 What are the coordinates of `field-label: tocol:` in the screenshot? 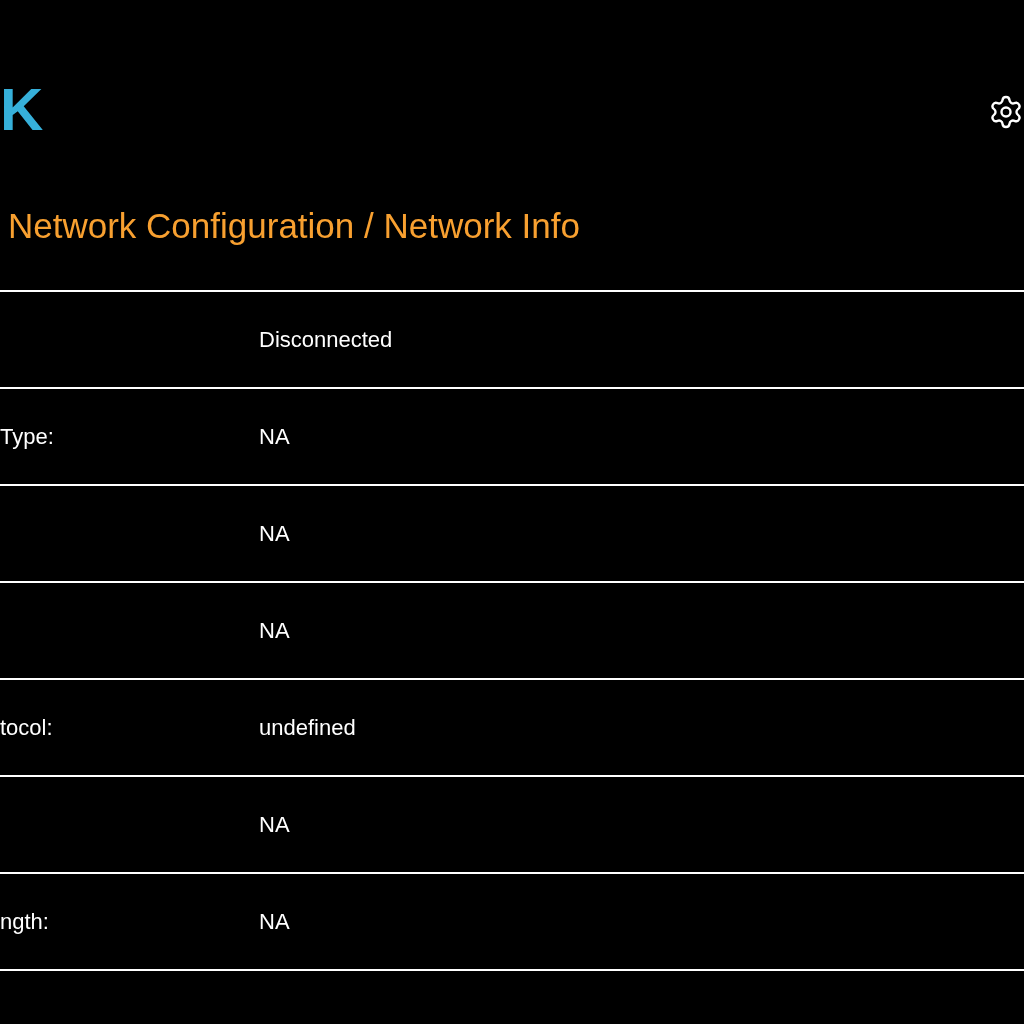 It's located at (26, 727).